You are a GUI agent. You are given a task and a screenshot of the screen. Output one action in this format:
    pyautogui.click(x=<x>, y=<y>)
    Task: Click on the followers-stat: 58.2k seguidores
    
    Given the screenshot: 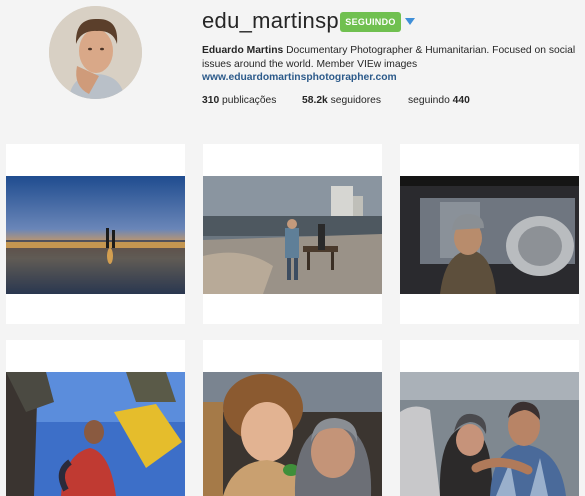 What is the action you would take?
    pyautogui.click(x=341, y=100)
    